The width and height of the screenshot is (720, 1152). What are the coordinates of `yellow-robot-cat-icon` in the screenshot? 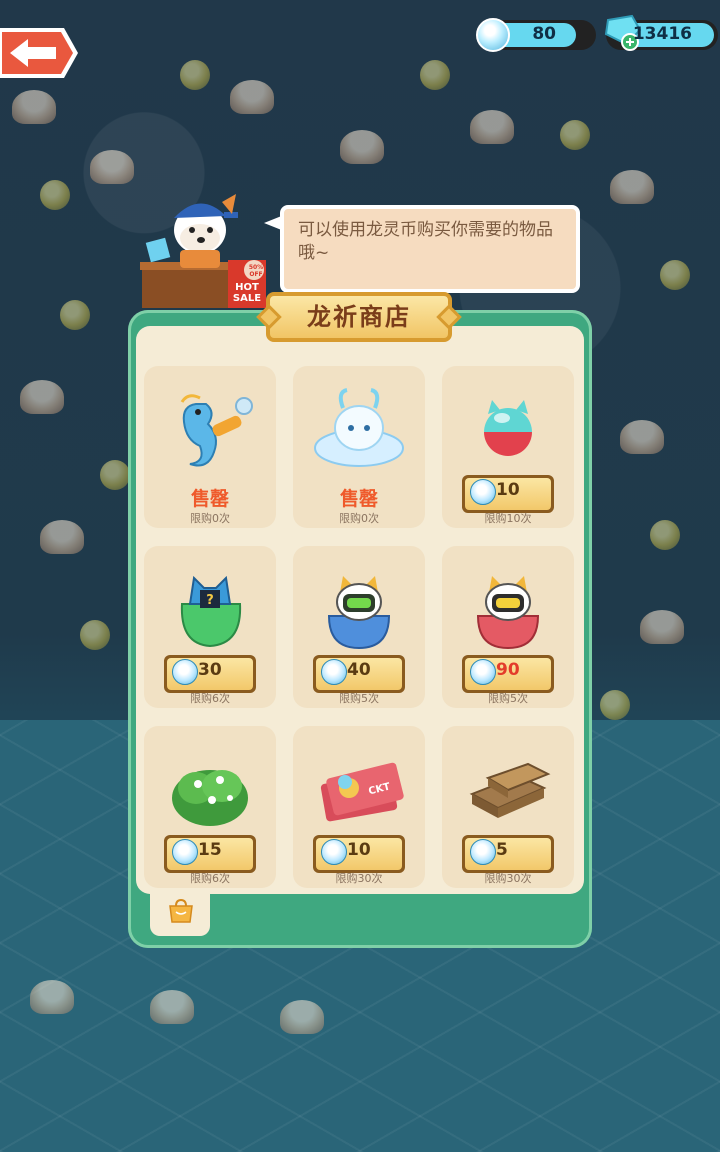 It's located at (508, 613).